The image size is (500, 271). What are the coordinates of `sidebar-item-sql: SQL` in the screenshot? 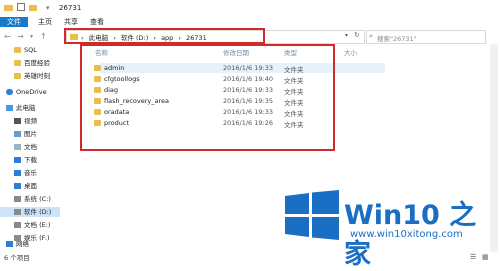 It's located at (25, 50).